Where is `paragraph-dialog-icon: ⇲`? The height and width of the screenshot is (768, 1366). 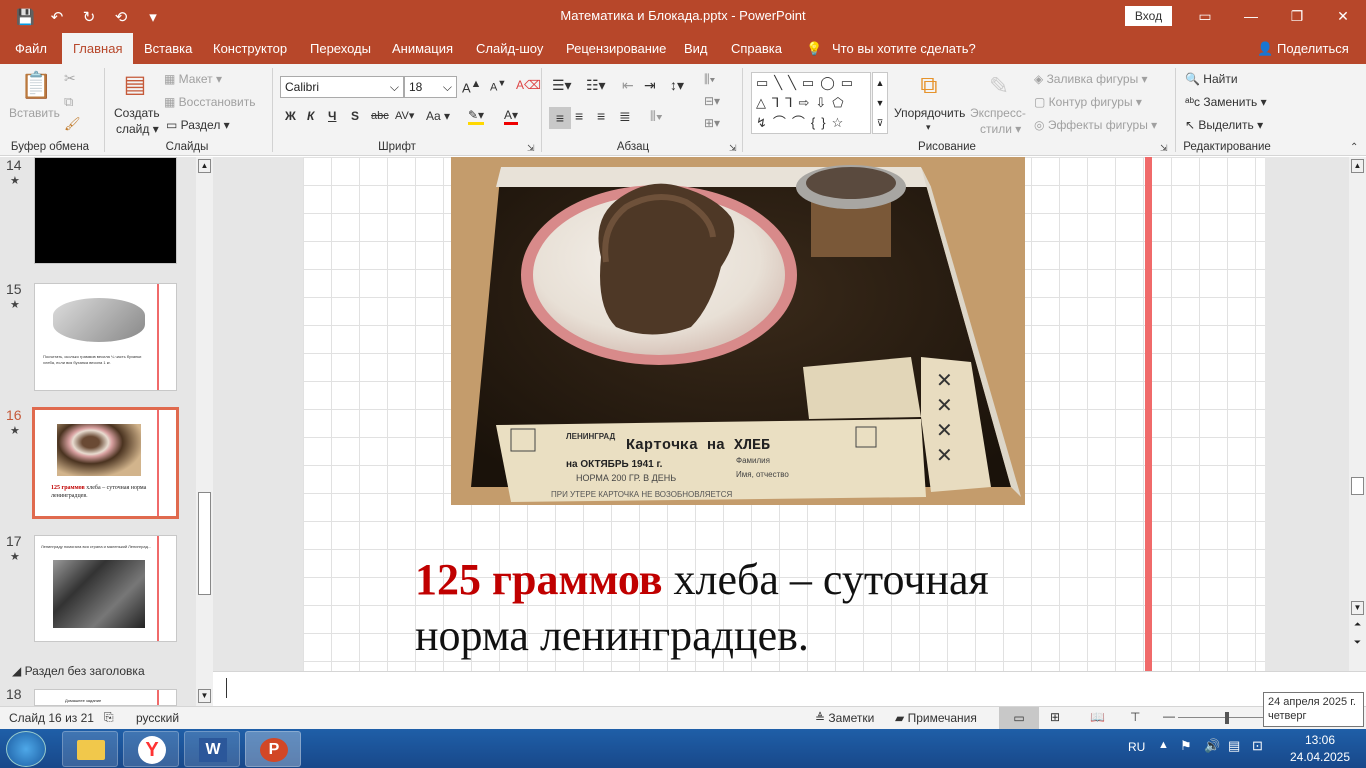
paragraph-dialog-icon: ⇲ is located at coordinates (733, 148).